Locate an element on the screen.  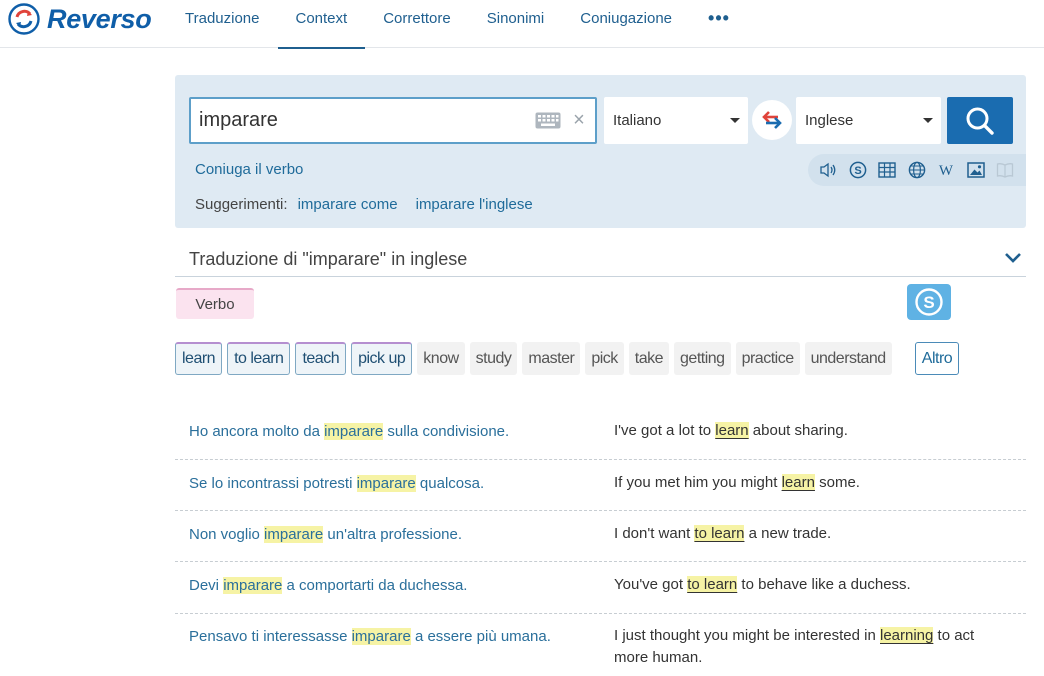
skype-button: S is located at coordinates (929, 302).